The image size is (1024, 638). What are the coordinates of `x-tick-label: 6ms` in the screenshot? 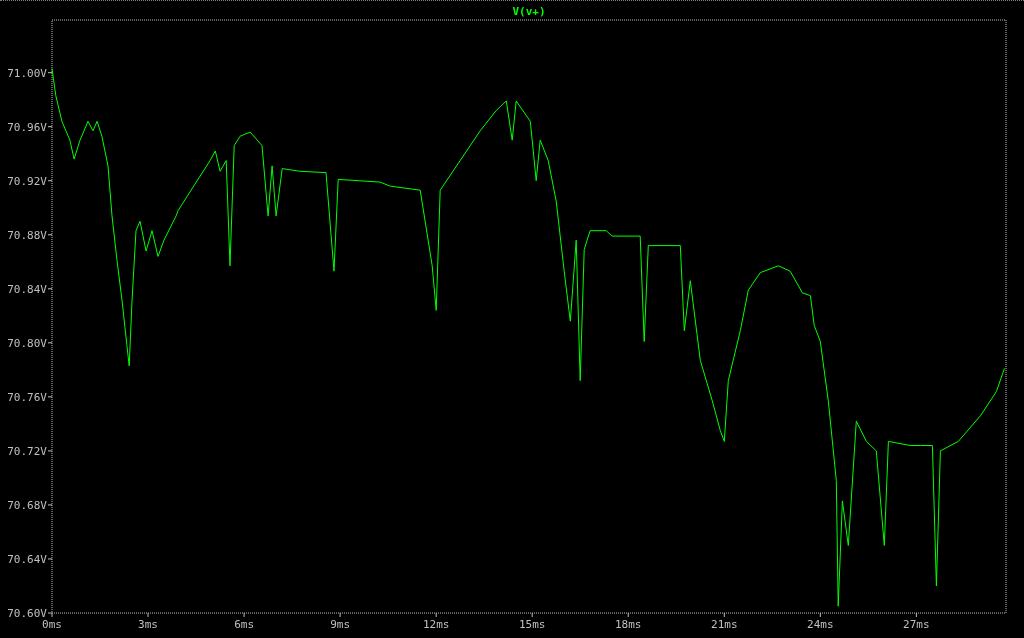 It's located at (244, 624).